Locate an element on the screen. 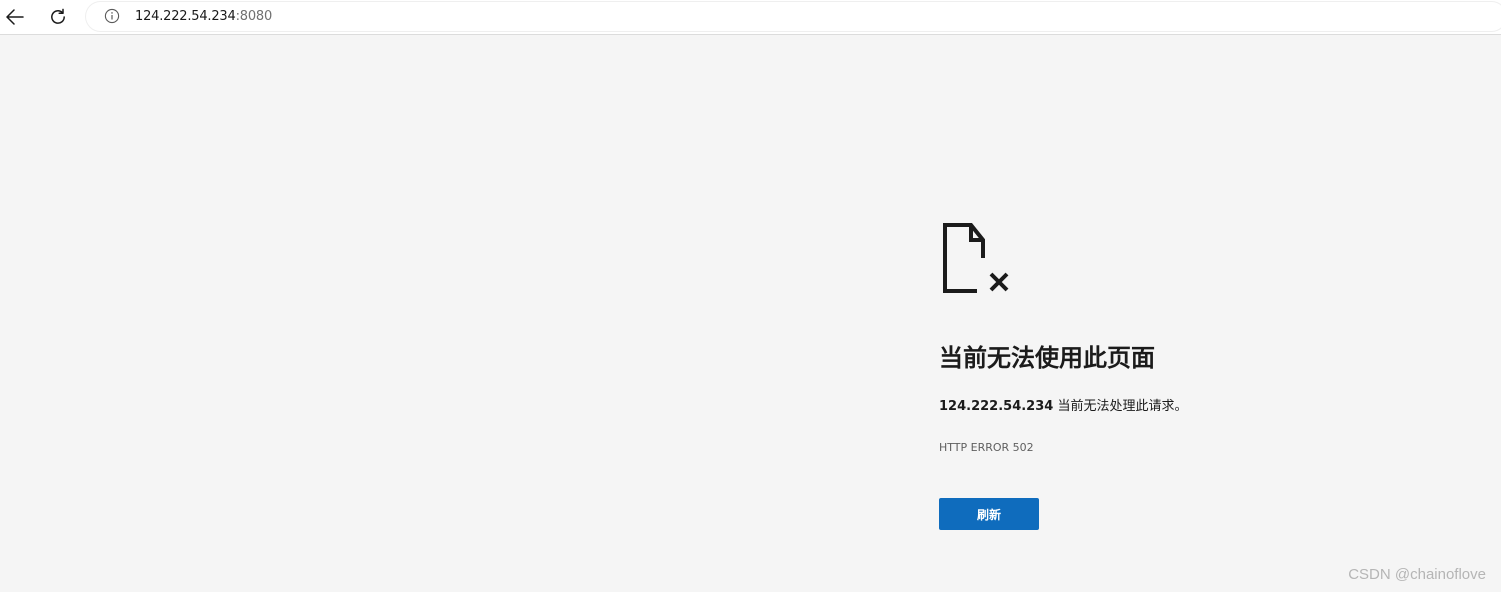 Image resolution: width=1501 pixels, height=592 pixels. error-description: 124.222.54.234 当前无法处理此请求。 is located at coordinates (1063, 407).